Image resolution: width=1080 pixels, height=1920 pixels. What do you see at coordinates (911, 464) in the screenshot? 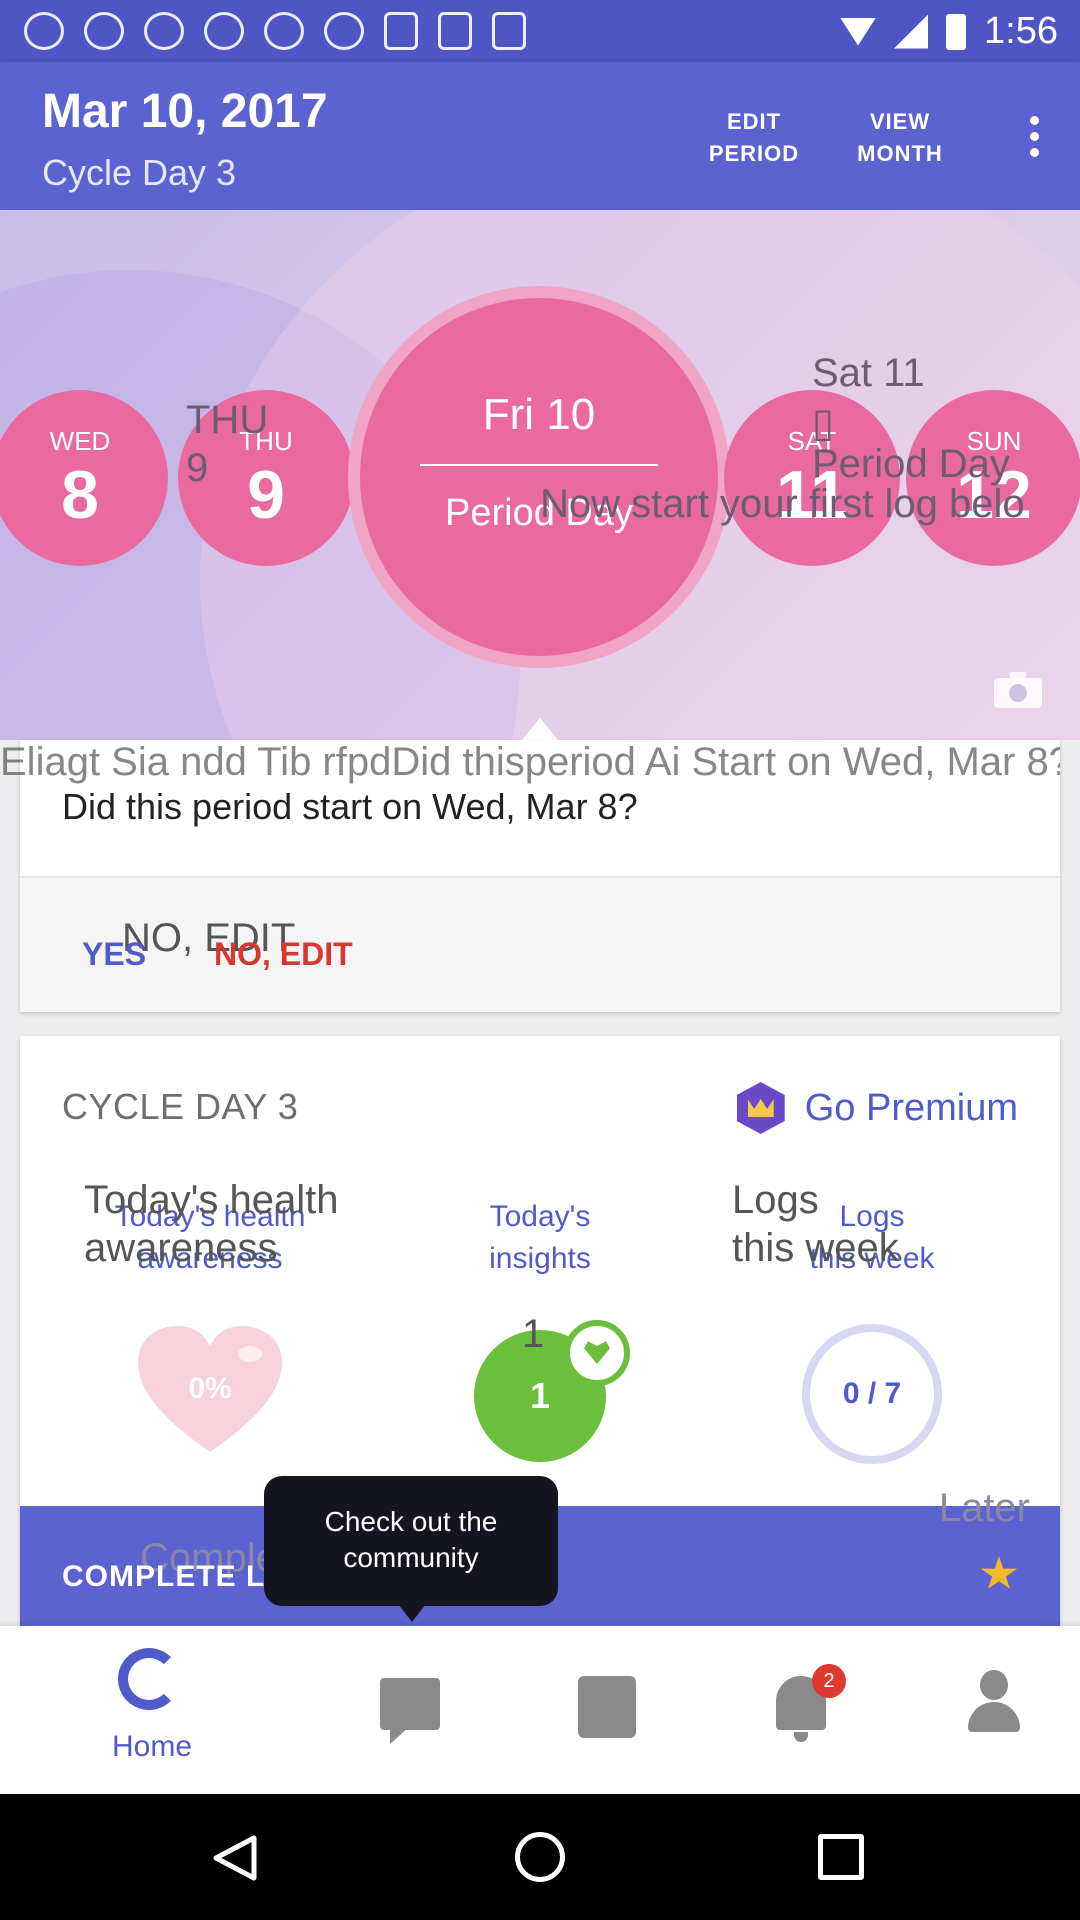
I see `accessibility-overlay-period-day: Period Day` at bounding box center [911, 464].